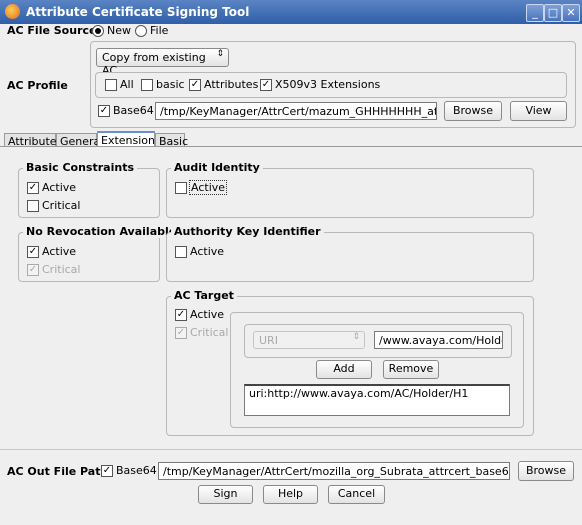  Describe the element at coordinates (291, 449) in the screenshot. I see `bottom-divider` at that location.